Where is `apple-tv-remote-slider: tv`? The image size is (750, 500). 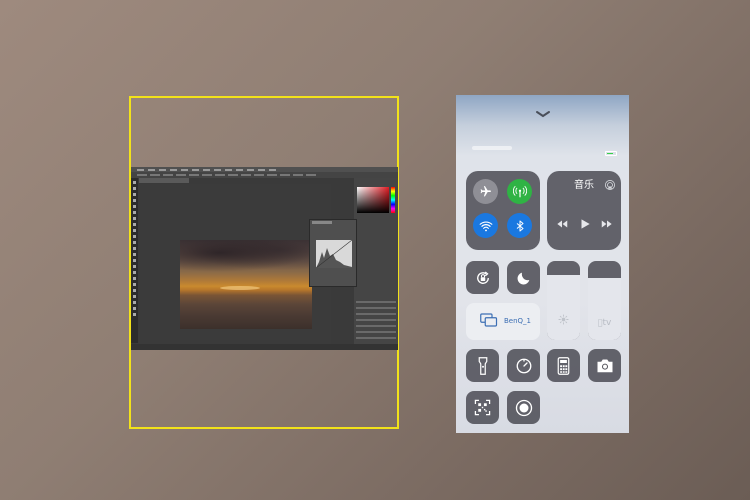
apple-tv-remote-slider: tv is located at coordinates (604, 300).